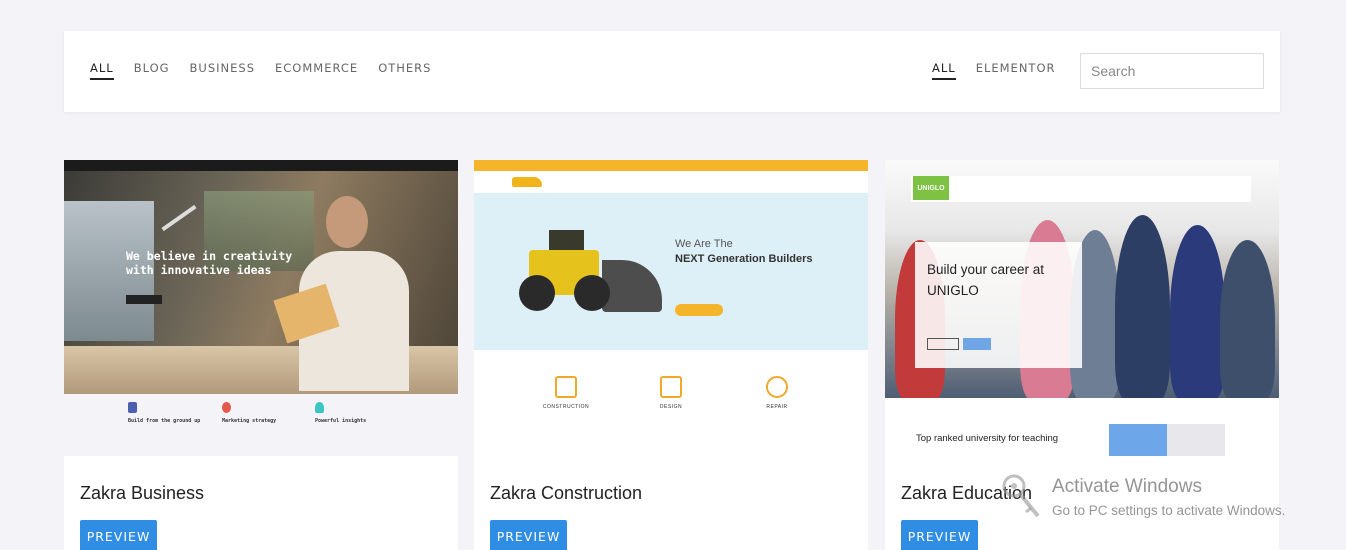  Describe the element at coordinates (953, 290) in the screenshot. I see `thumb-hero-title-line-2: UNIGLO` at that location.